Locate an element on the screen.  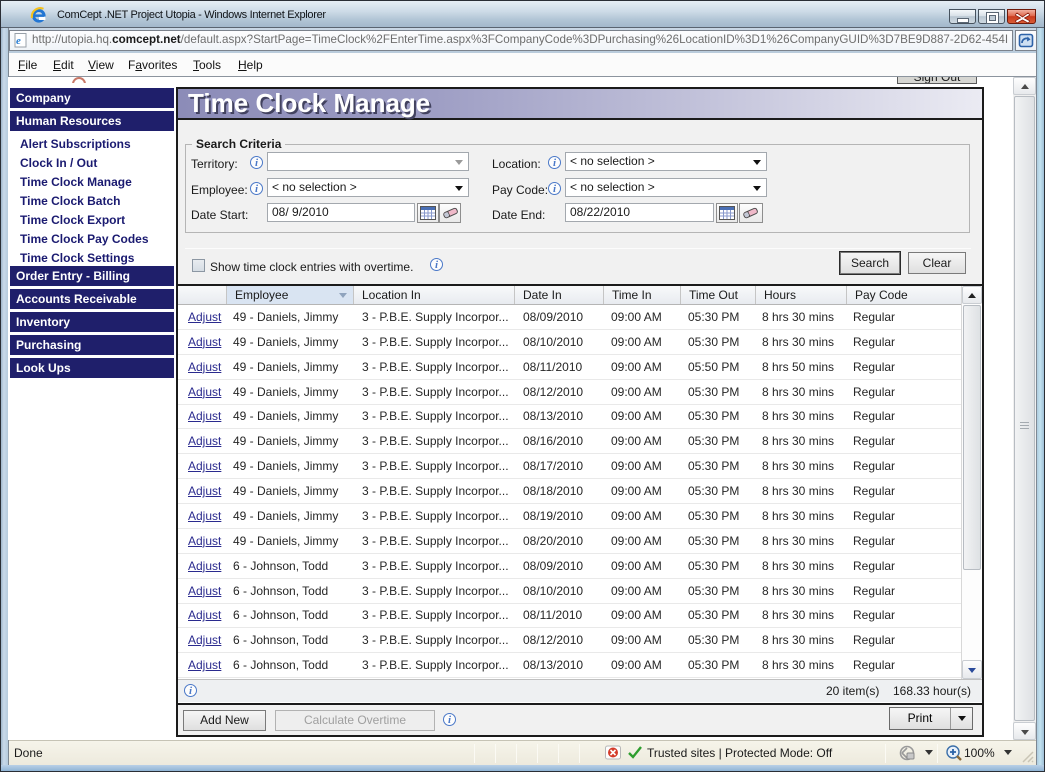
svg-text: e is located at coordinates (18, 41).